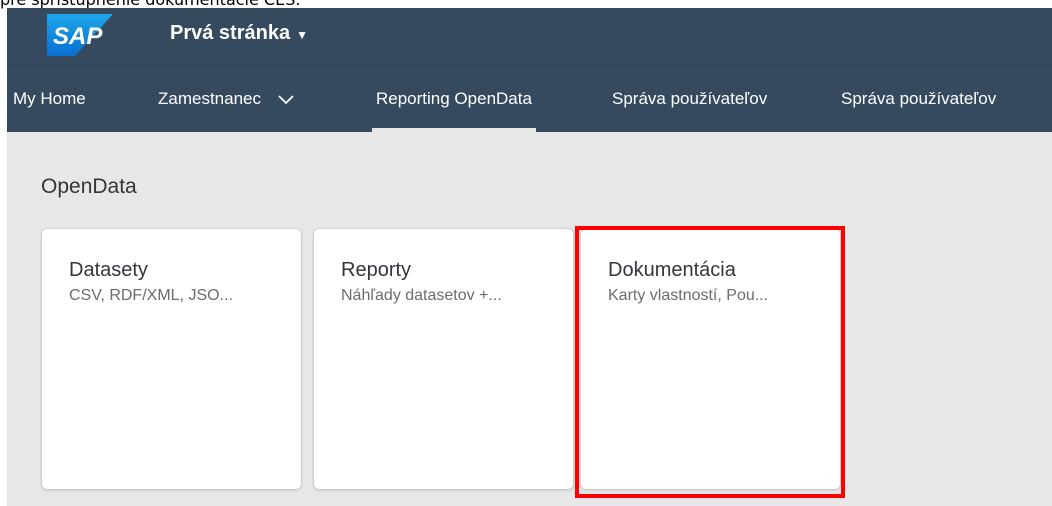 The image size is (1052, 506). I want to click on highlight-box, so click(710, 362).